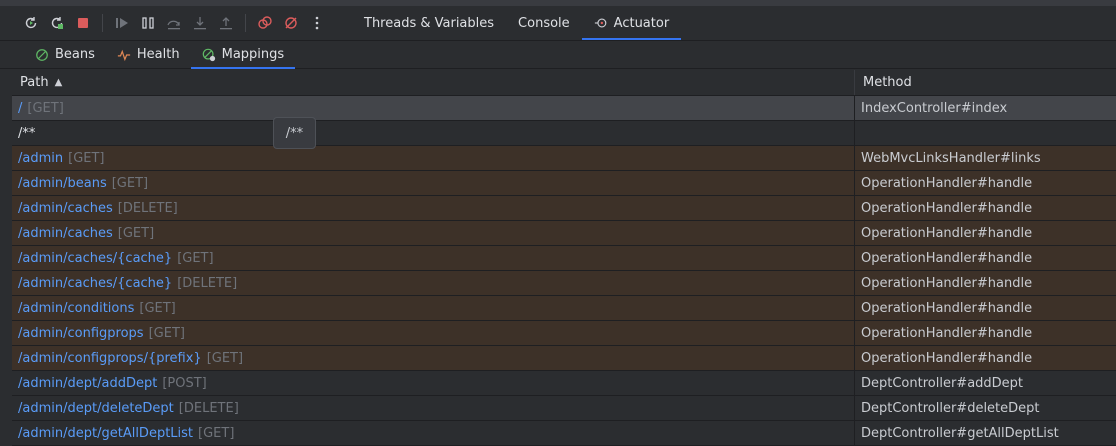 This screenshot has width=1116, height=446. I want to click on path-url: /admin/dept/addDept, so click(87, 383).